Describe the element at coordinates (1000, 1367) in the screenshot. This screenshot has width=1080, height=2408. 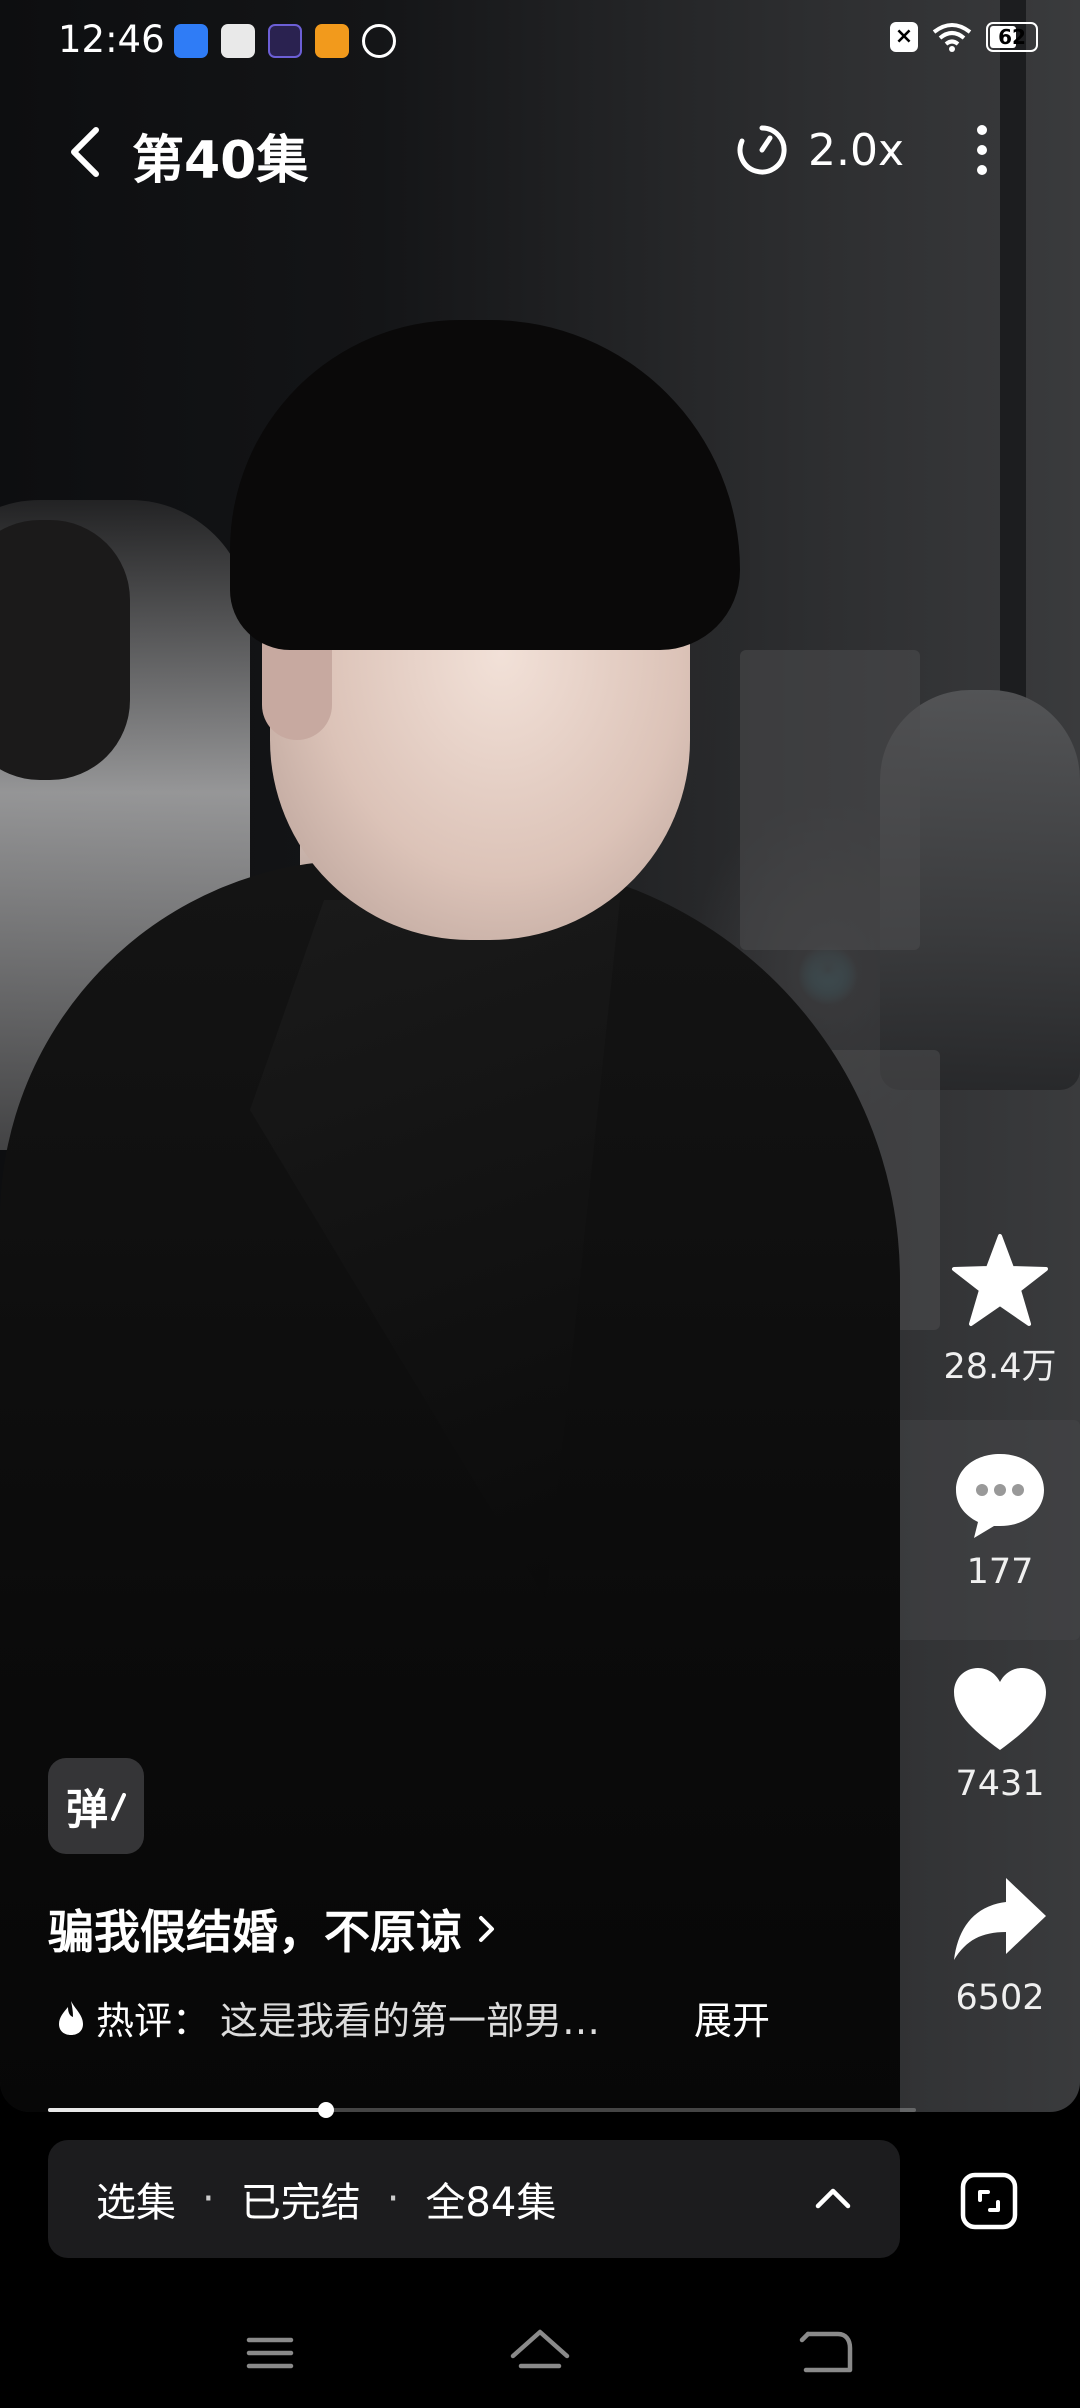
I see `favorite-count: 28.4万` at that location.